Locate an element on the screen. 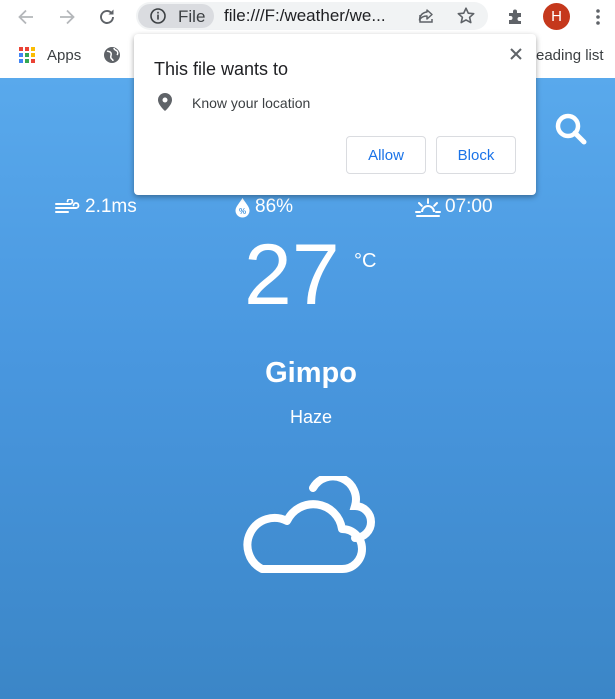 The height and width of the screenshot is (699, 615). reload-button is located at coordinates (107, 17).